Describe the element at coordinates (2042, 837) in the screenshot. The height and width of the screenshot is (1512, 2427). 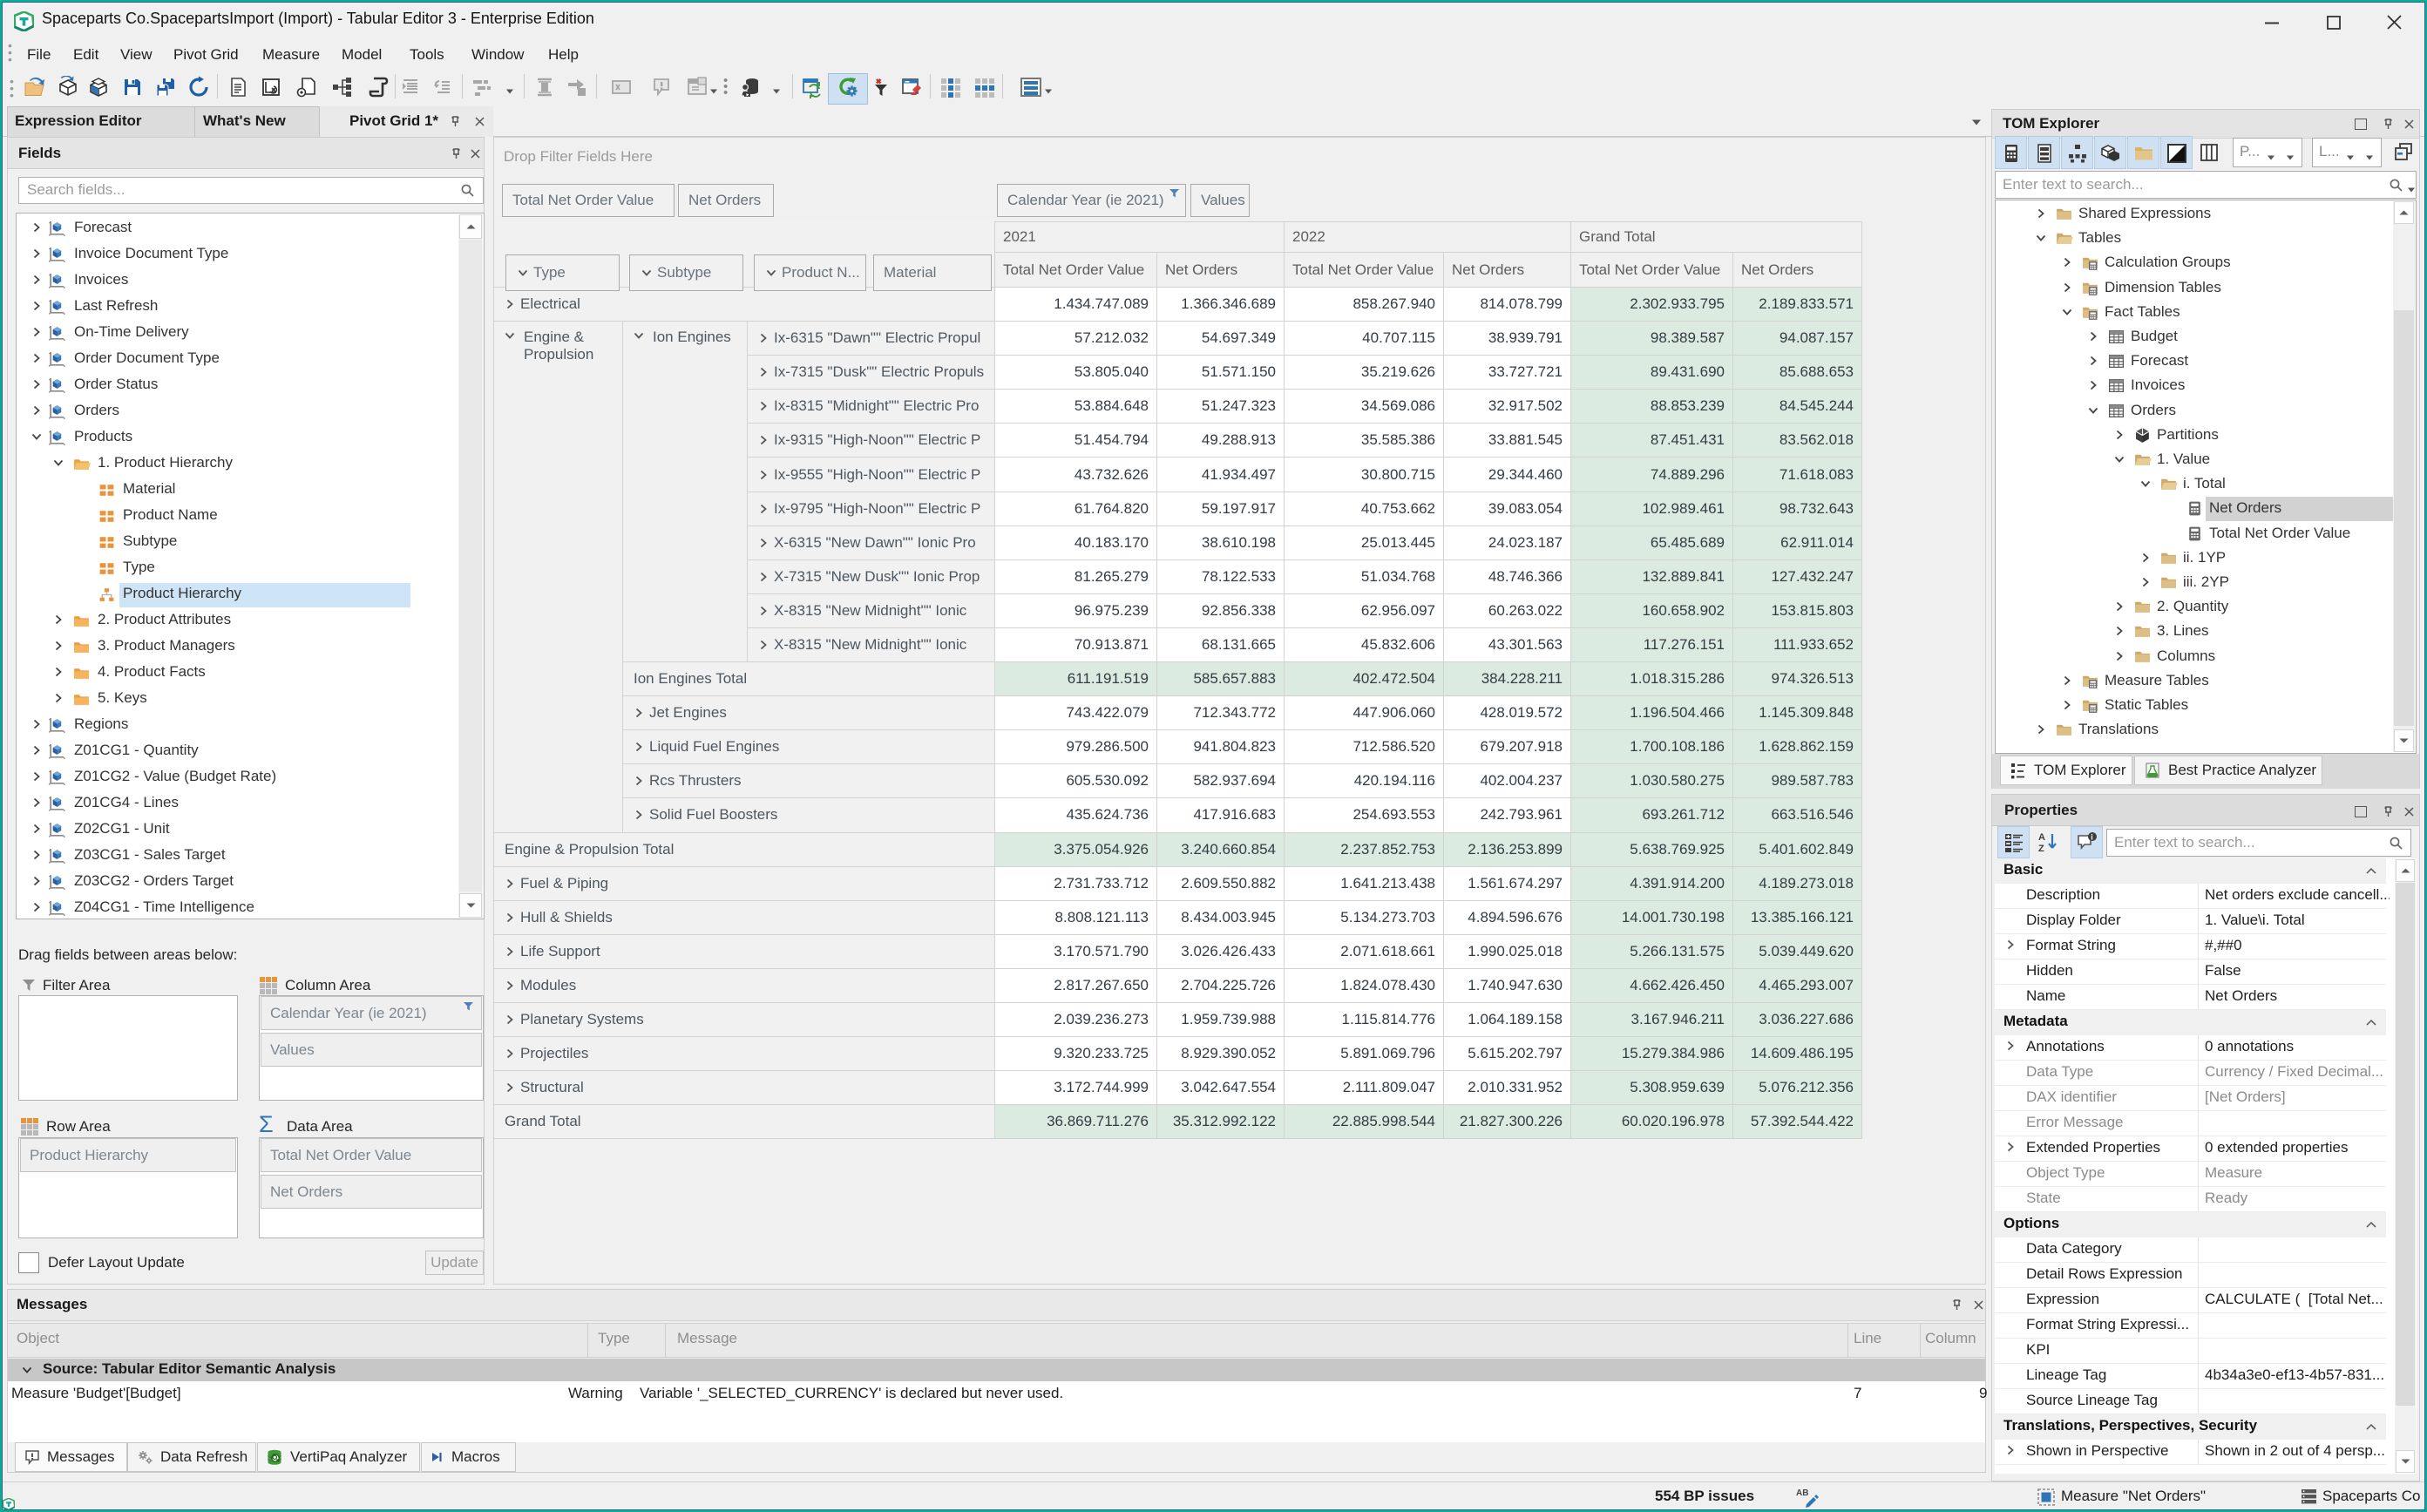
I see `svg-text: A` at that location.